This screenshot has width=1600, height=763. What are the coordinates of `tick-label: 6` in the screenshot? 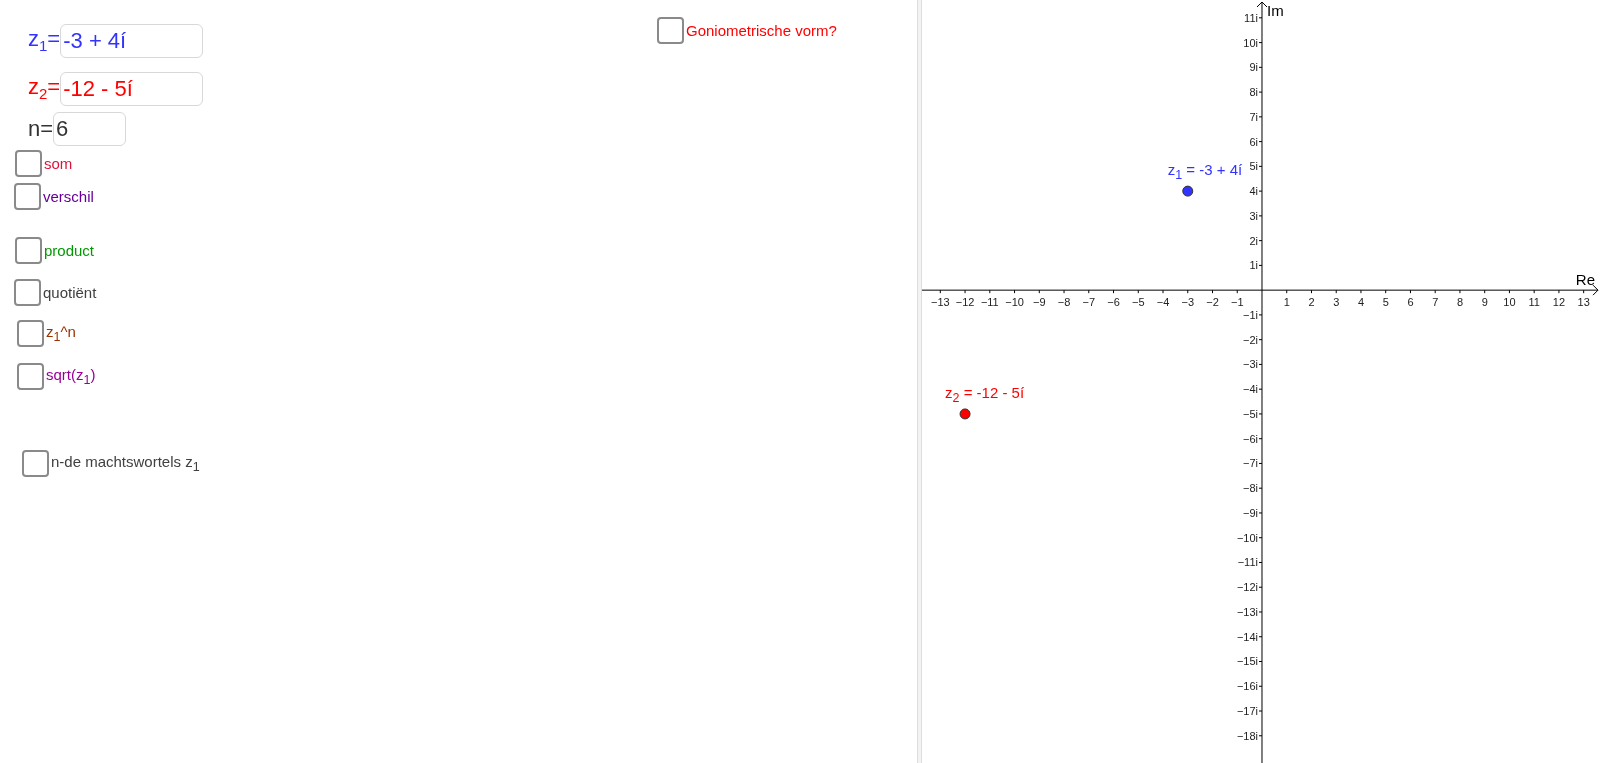 It's located at (1410, 302).